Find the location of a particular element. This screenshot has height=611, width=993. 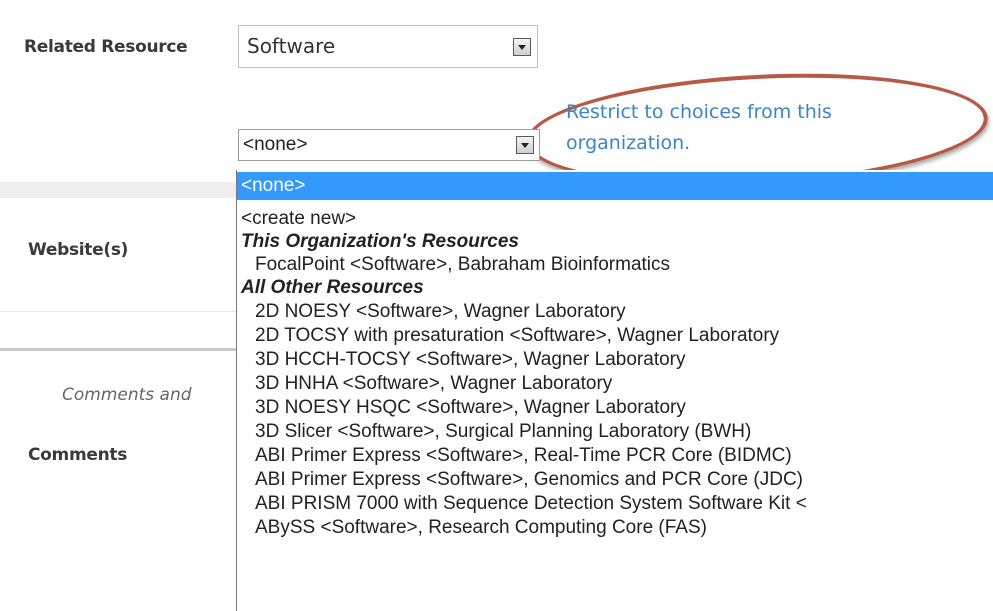

option-none: <none> is located at coordinates (615, 186).